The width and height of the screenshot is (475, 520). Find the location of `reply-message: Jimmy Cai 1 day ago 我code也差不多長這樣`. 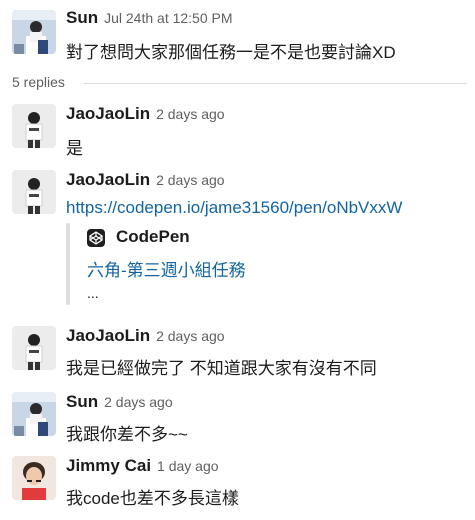

reply-message: Jimmy Cai 1 day ago 我code也差不多長這樣 is located at coordinates (237, 483).